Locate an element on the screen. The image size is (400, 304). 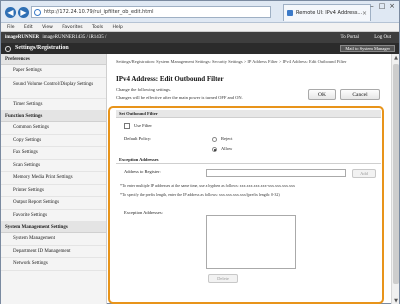
sidebar-item-copy-settings: Copy Settings is located at coordinates (53, 141).